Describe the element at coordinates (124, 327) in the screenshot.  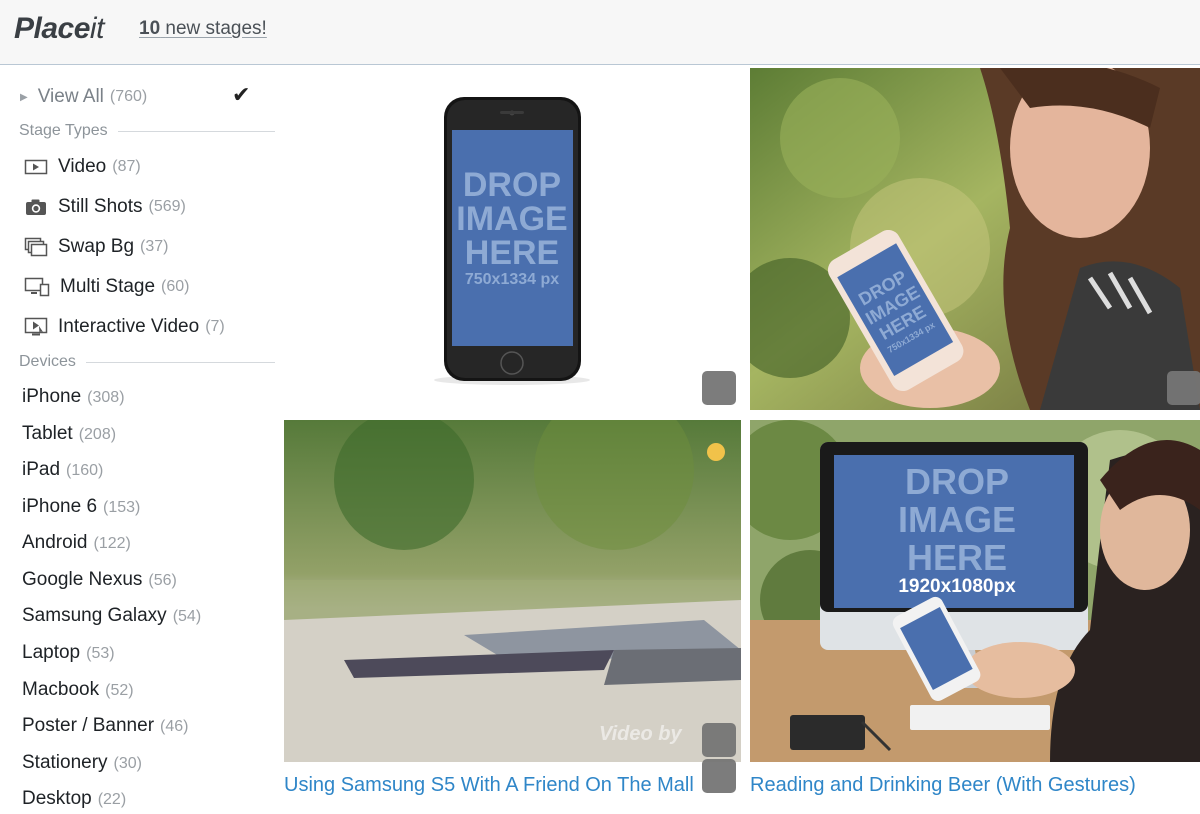
I see `filter-interactive-video: Interactive Video (7)` at that location.